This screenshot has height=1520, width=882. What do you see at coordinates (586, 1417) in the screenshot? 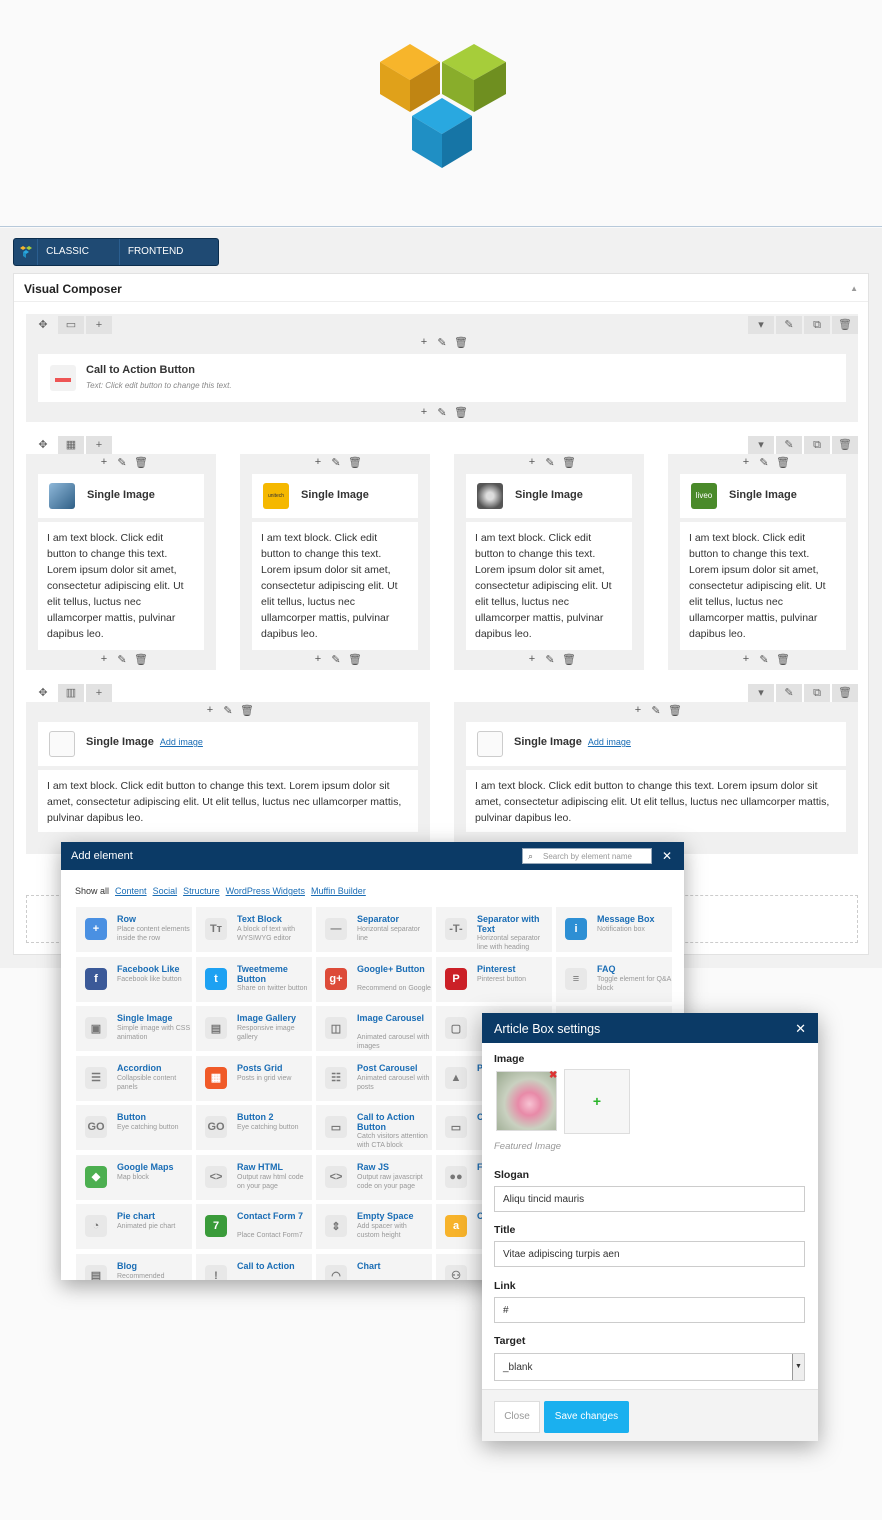
I see `save-changes-button: Save changes` at bounding box center [586, 1417].